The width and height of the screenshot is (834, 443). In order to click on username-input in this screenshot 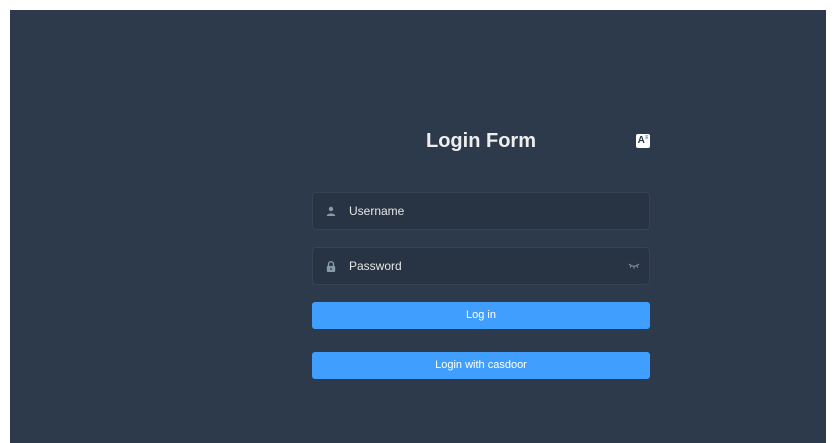, I will do `click(499, 211)`.